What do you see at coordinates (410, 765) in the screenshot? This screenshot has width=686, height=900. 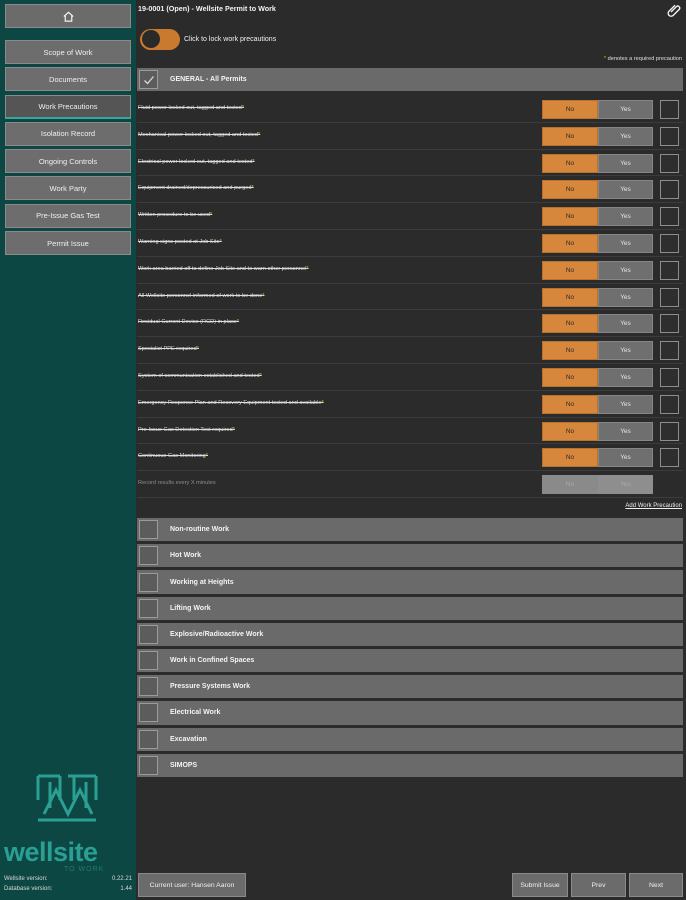 I see `section-simops: SIMOPS` at bounding box center [410, 765].